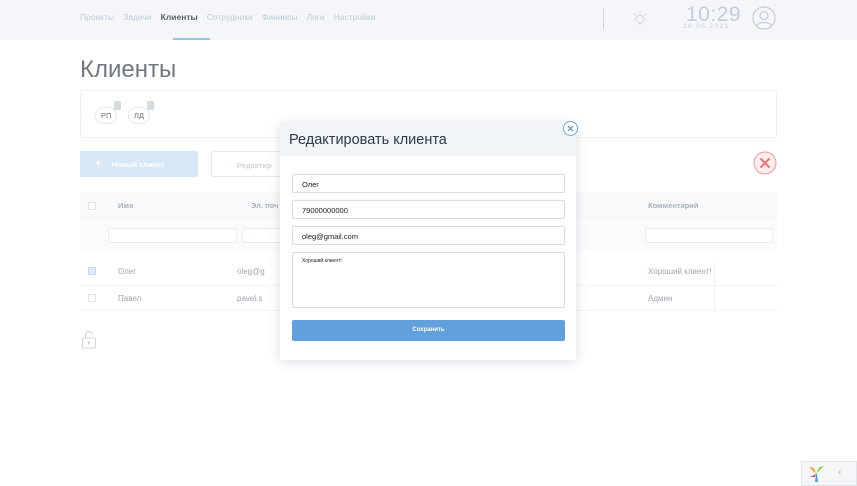  I want to click on modal-header: Редактировать клиента, so click(428, 139).